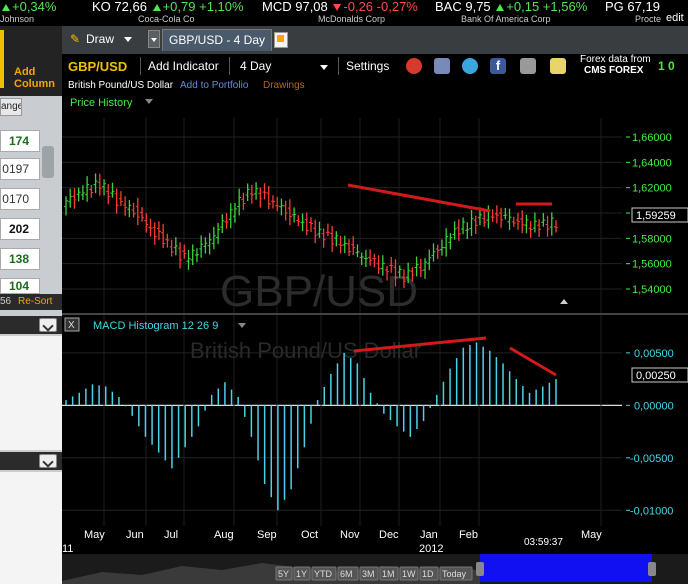 The width and height of the screenshot is (688, 584). What do you see at coordinates (177, 13) in the screenshot?
I see `ticker-item: KO 72,66 +0,79 +1,10% Coca-Cola Co` at bounding box center [177, 13].